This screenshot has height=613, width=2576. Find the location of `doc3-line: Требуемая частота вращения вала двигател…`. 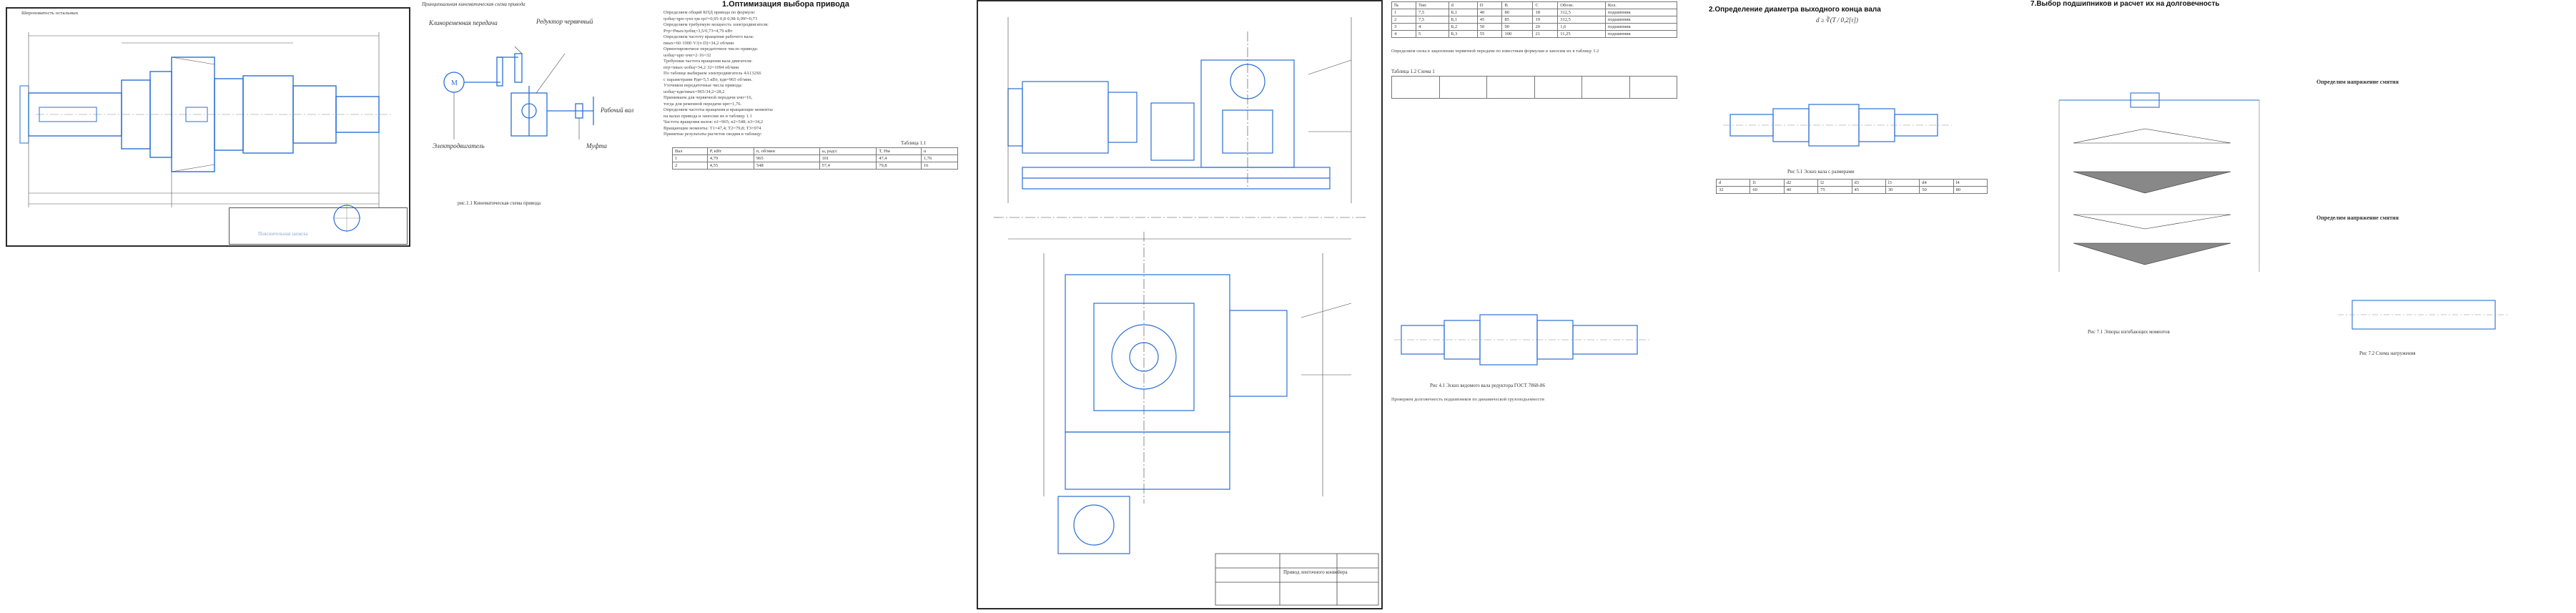

doc3-line: Требуемая частота вращения вала двигател… is located at coordinates (708, 61).